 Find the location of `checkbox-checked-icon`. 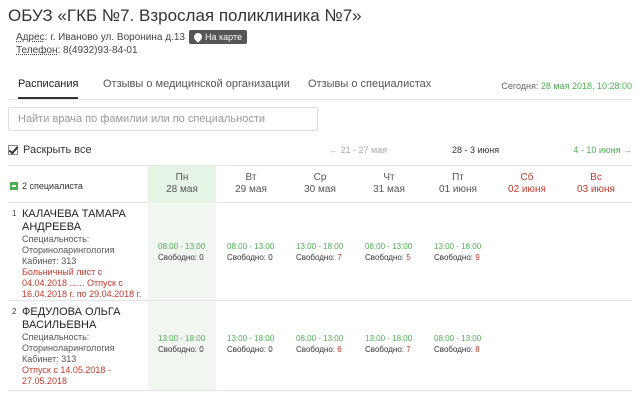

checkbox-checked-icon is located at coordinates (13, 150).